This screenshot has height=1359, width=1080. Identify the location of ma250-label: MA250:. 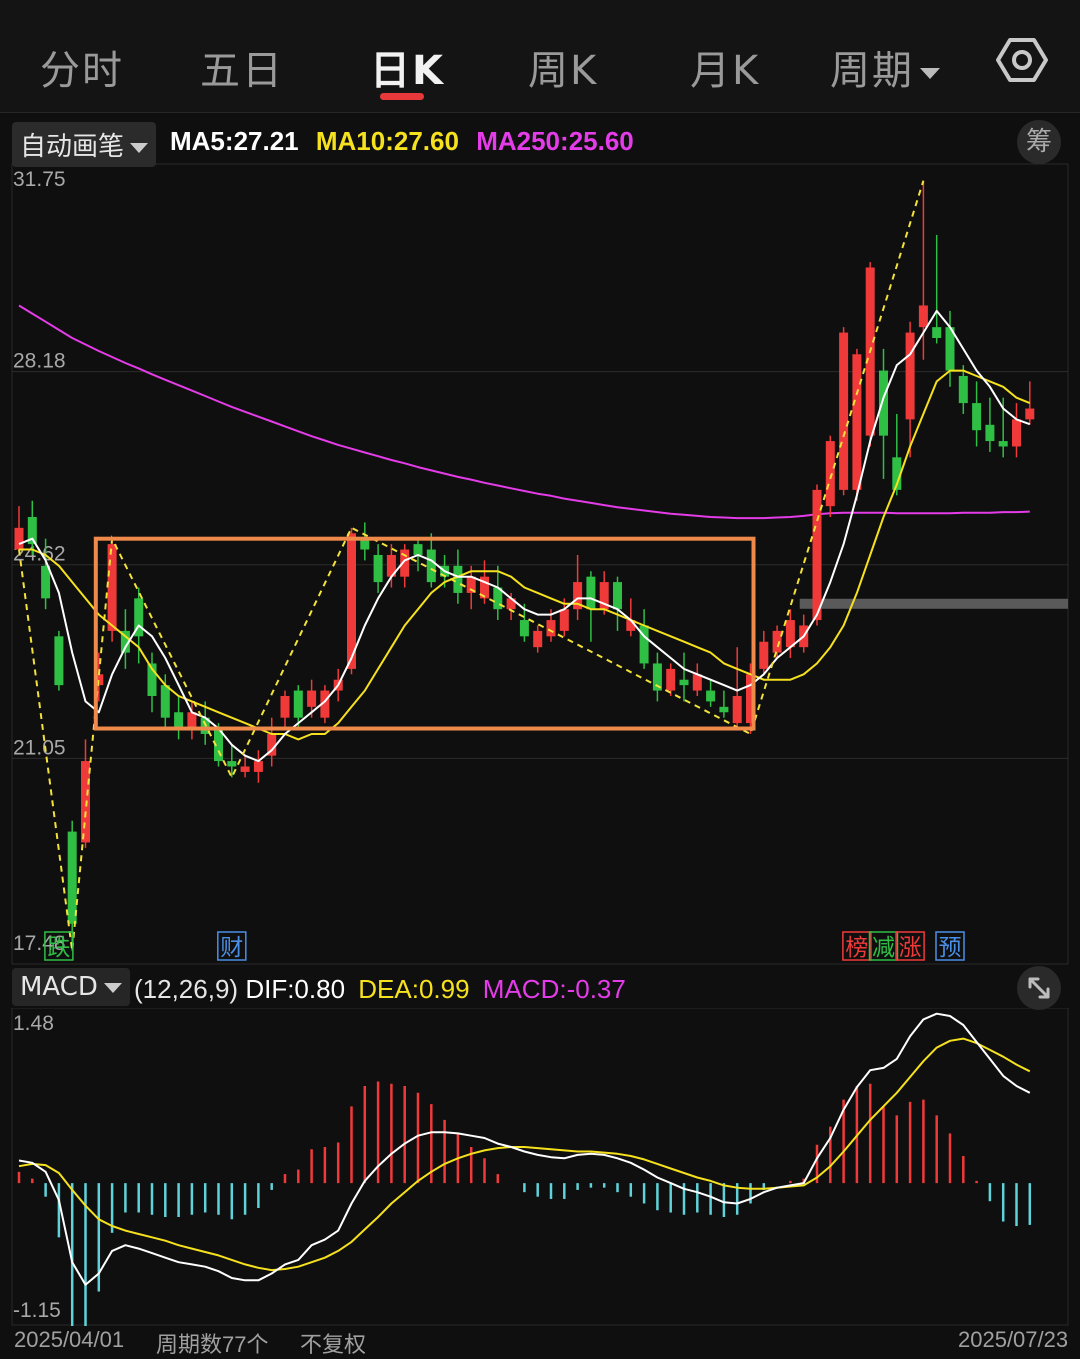
(522, 141).